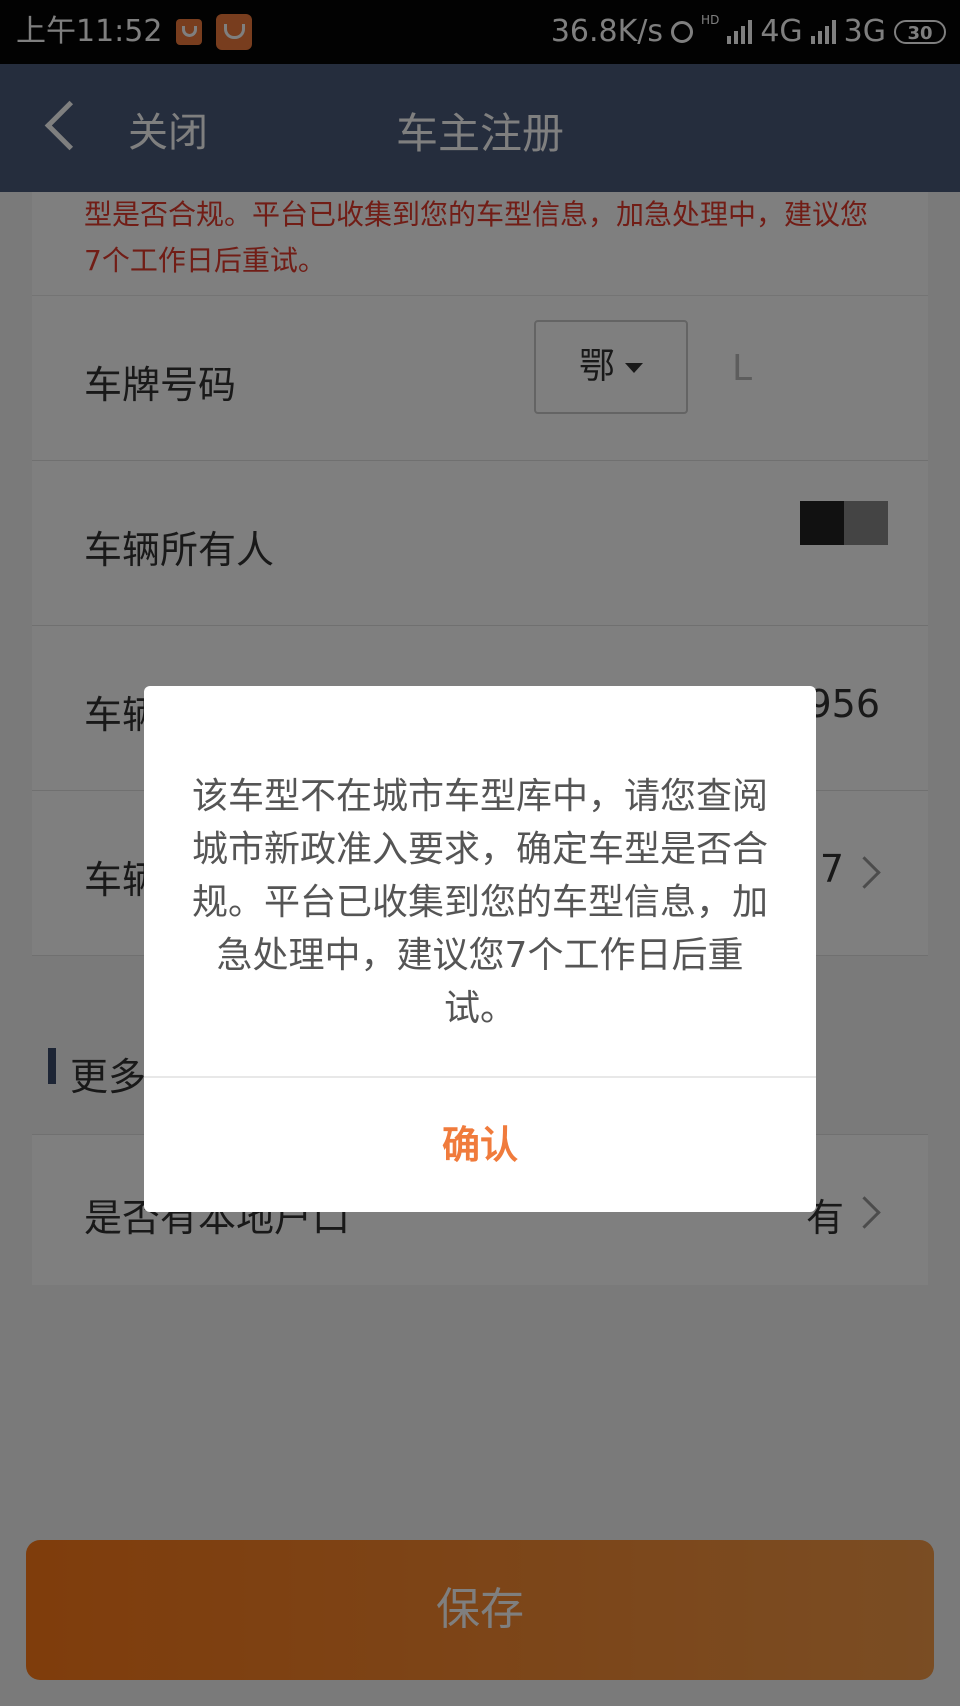 The image size is (960, 1706). Describe the element at coordinates (480, 1145) in the screenshot. I see `confirm-button: 确认` at that location.